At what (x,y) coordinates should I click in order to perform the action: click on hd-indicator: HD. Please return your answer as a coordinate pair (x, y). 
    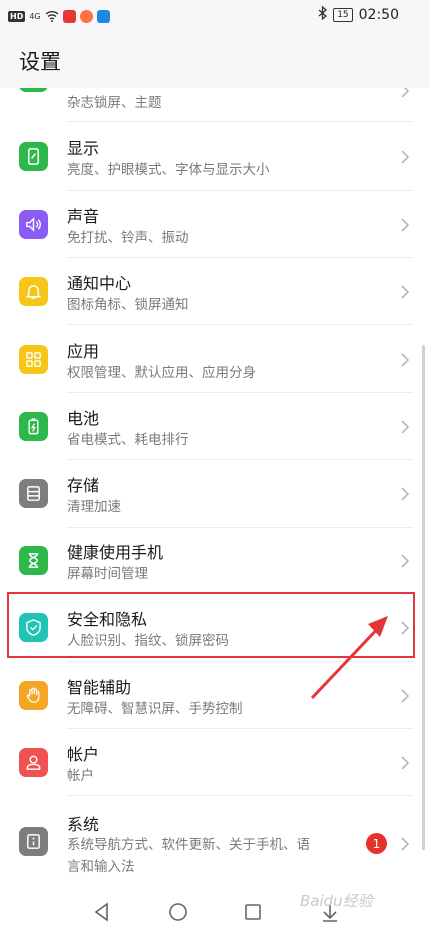
    Looking at the image, I should click on (17, 16).